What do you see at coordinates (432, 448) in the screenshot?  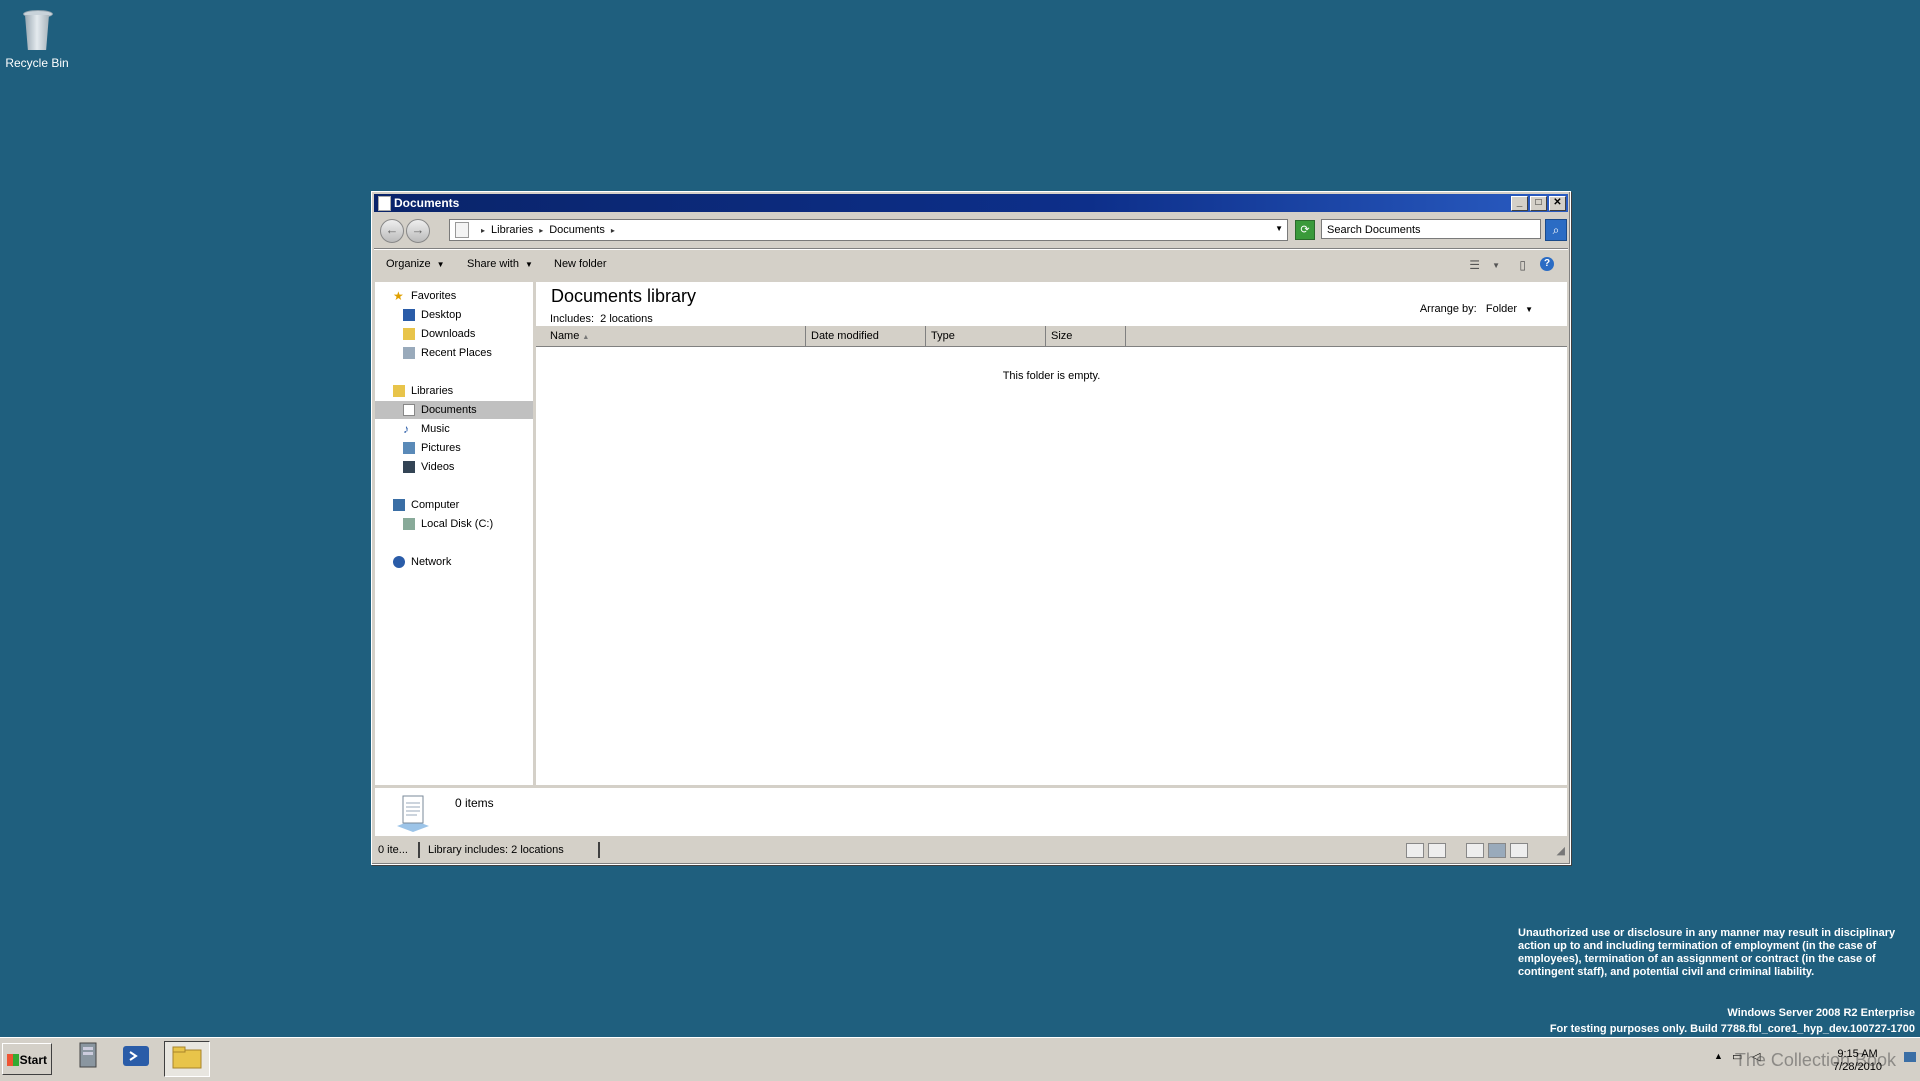 I see `nav-pictures: Pictures` at bounding box center [432, 448].